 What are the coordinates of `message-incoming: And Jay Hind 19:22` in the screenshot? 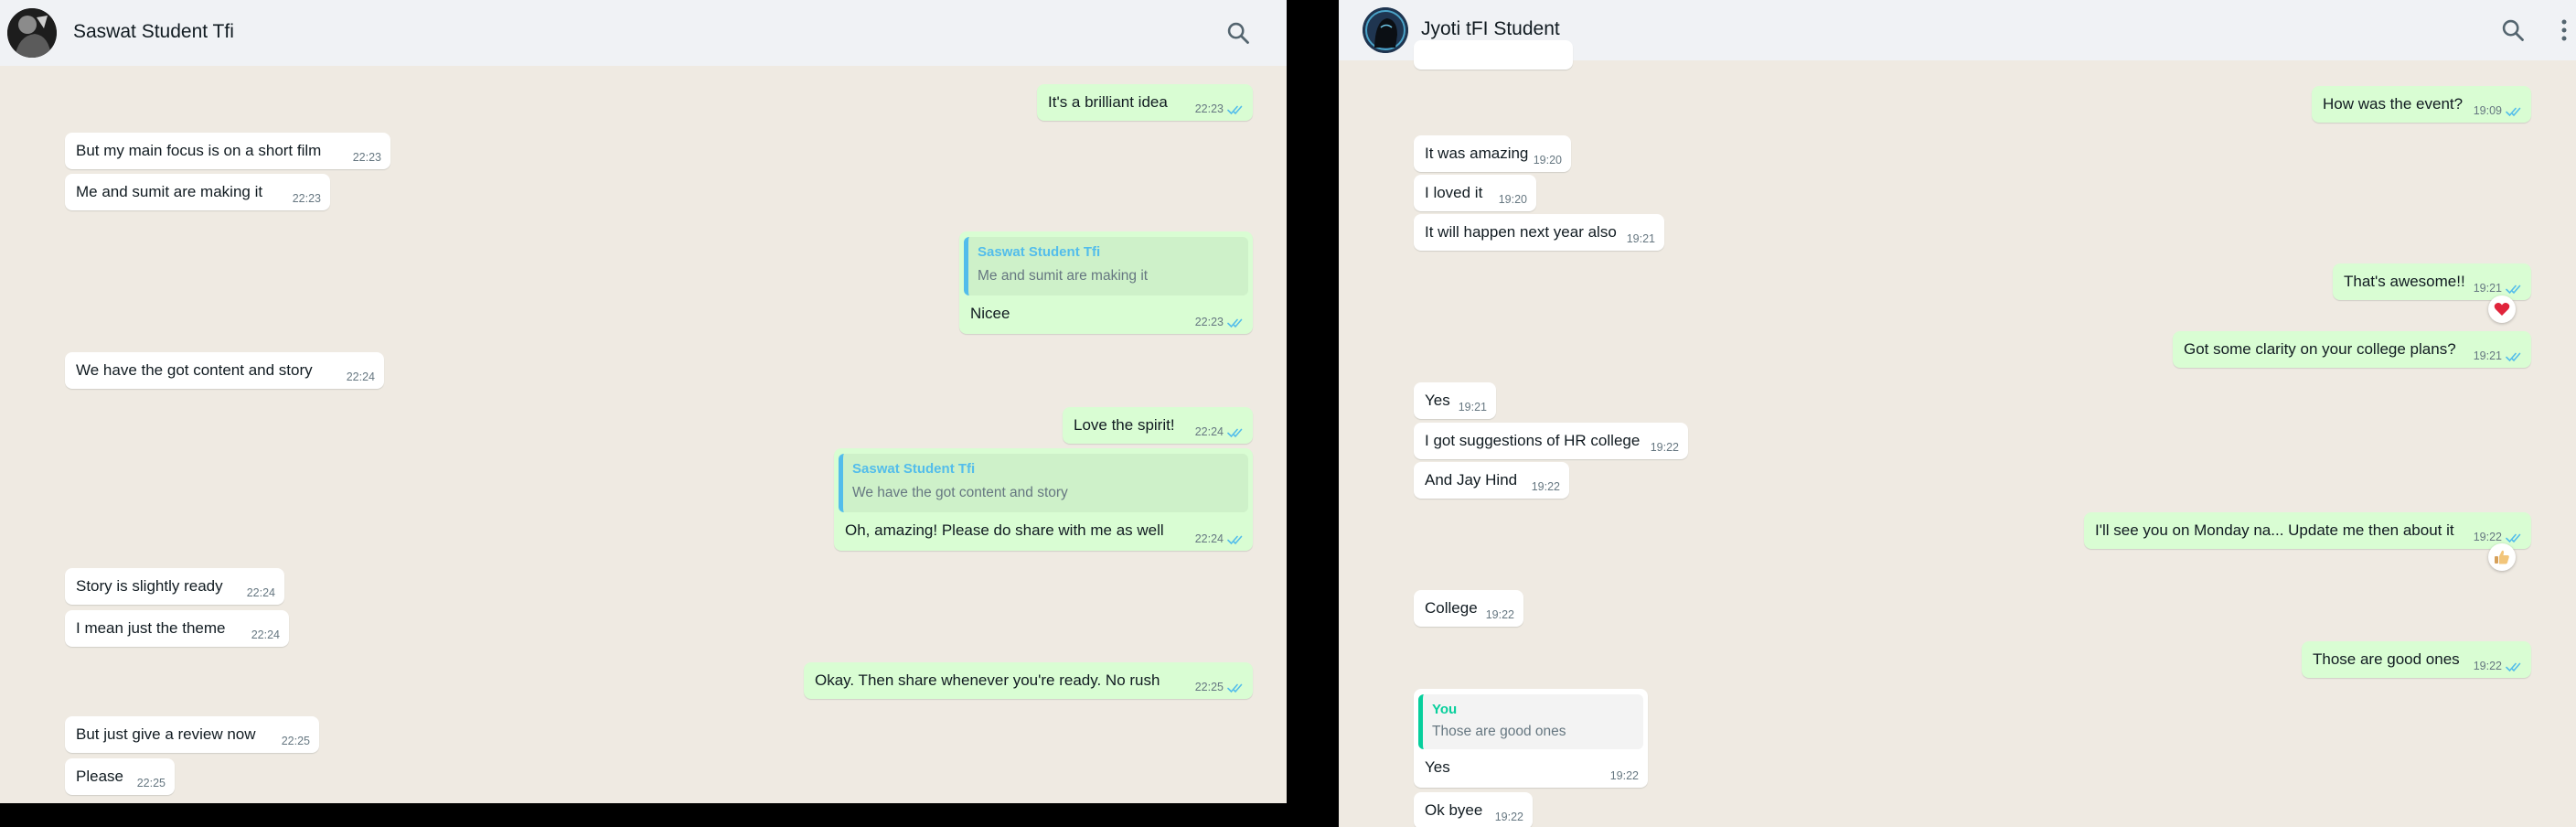 It's located at (1491, 481).